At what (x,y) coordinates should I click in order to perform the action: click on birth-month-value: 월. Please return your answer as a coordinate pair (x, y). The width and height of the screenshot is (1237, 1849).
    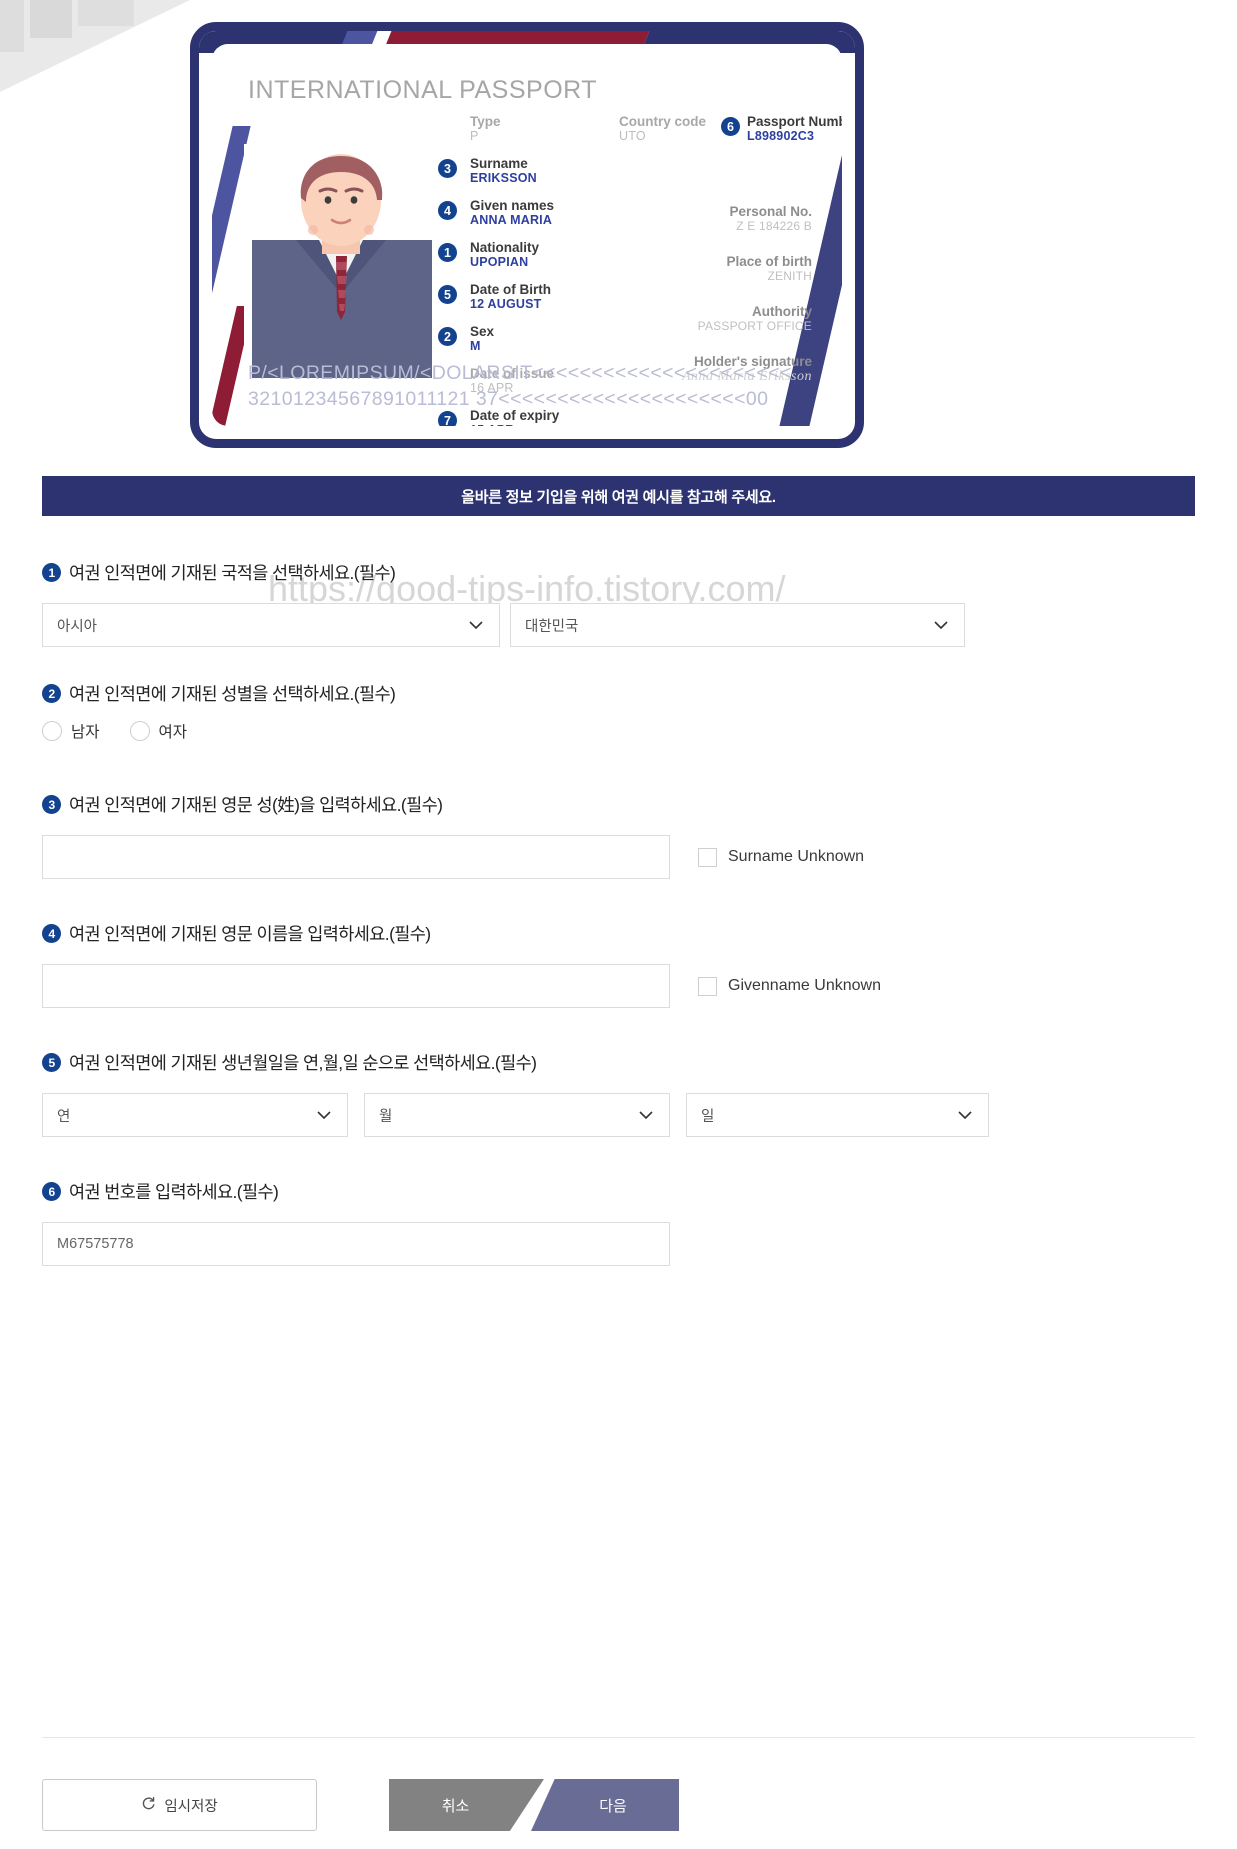
    Looking at the image, I should click on (386, 1116).